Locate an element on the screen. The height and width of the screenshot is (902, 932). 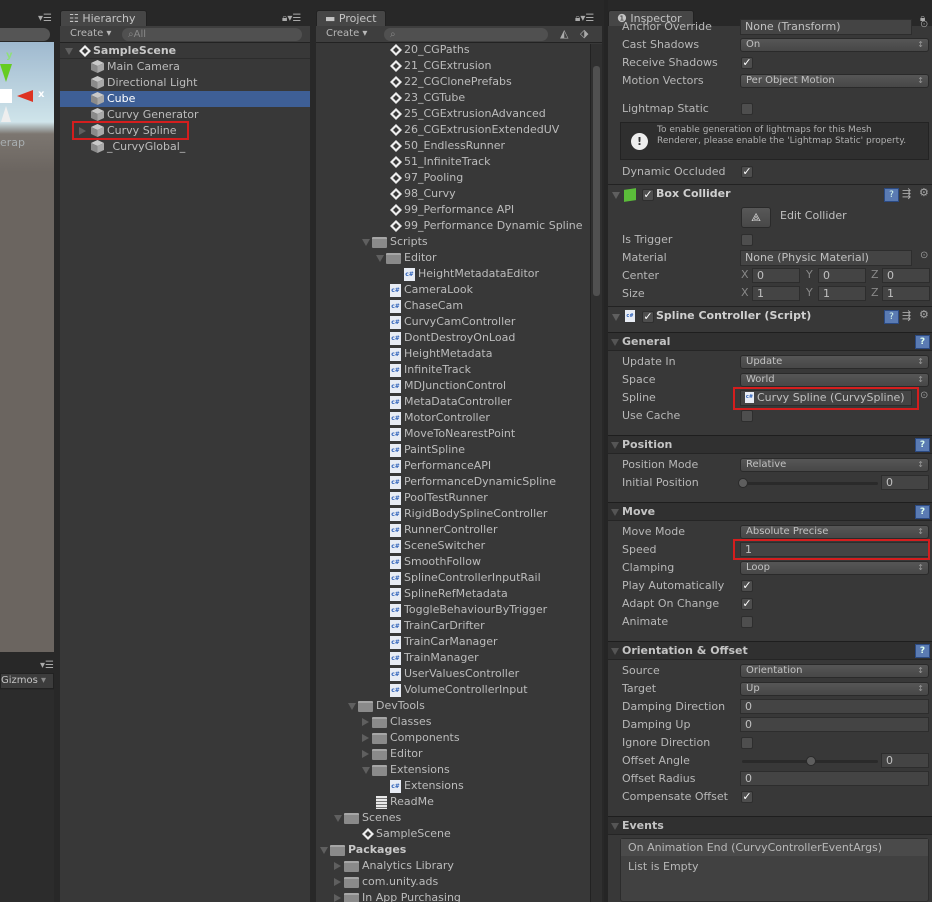
damping-direction-input: 0 is located at coordinates (834, 706).